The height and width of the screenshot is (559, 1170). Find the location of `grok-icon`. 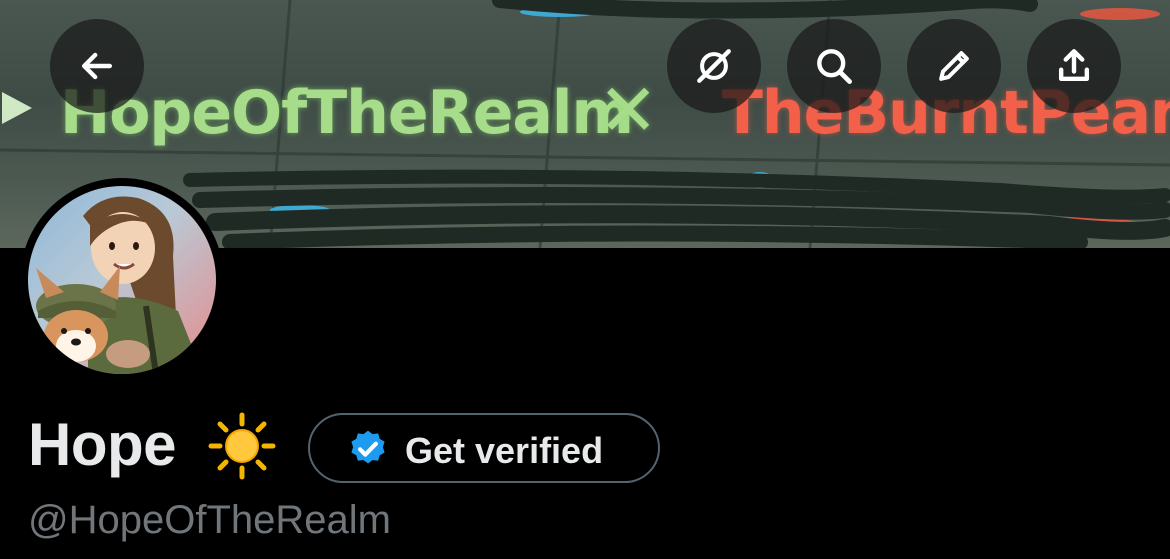

grok-icon is located at coordinates (714, 66).